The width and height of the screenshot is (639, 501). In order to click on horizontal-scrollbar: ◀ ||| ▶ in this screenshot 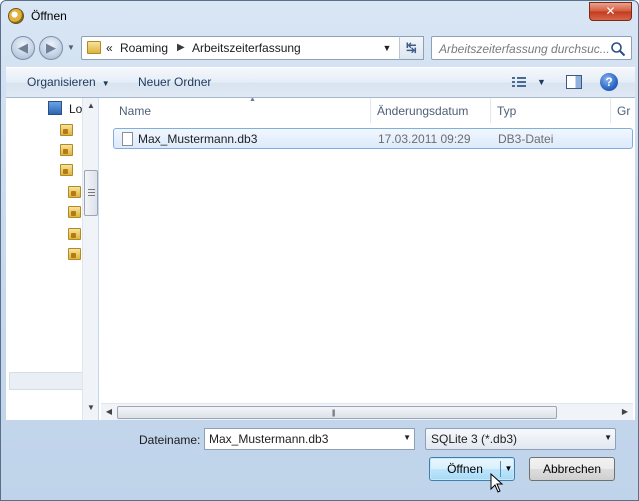, I will do `click(367, 411)`.